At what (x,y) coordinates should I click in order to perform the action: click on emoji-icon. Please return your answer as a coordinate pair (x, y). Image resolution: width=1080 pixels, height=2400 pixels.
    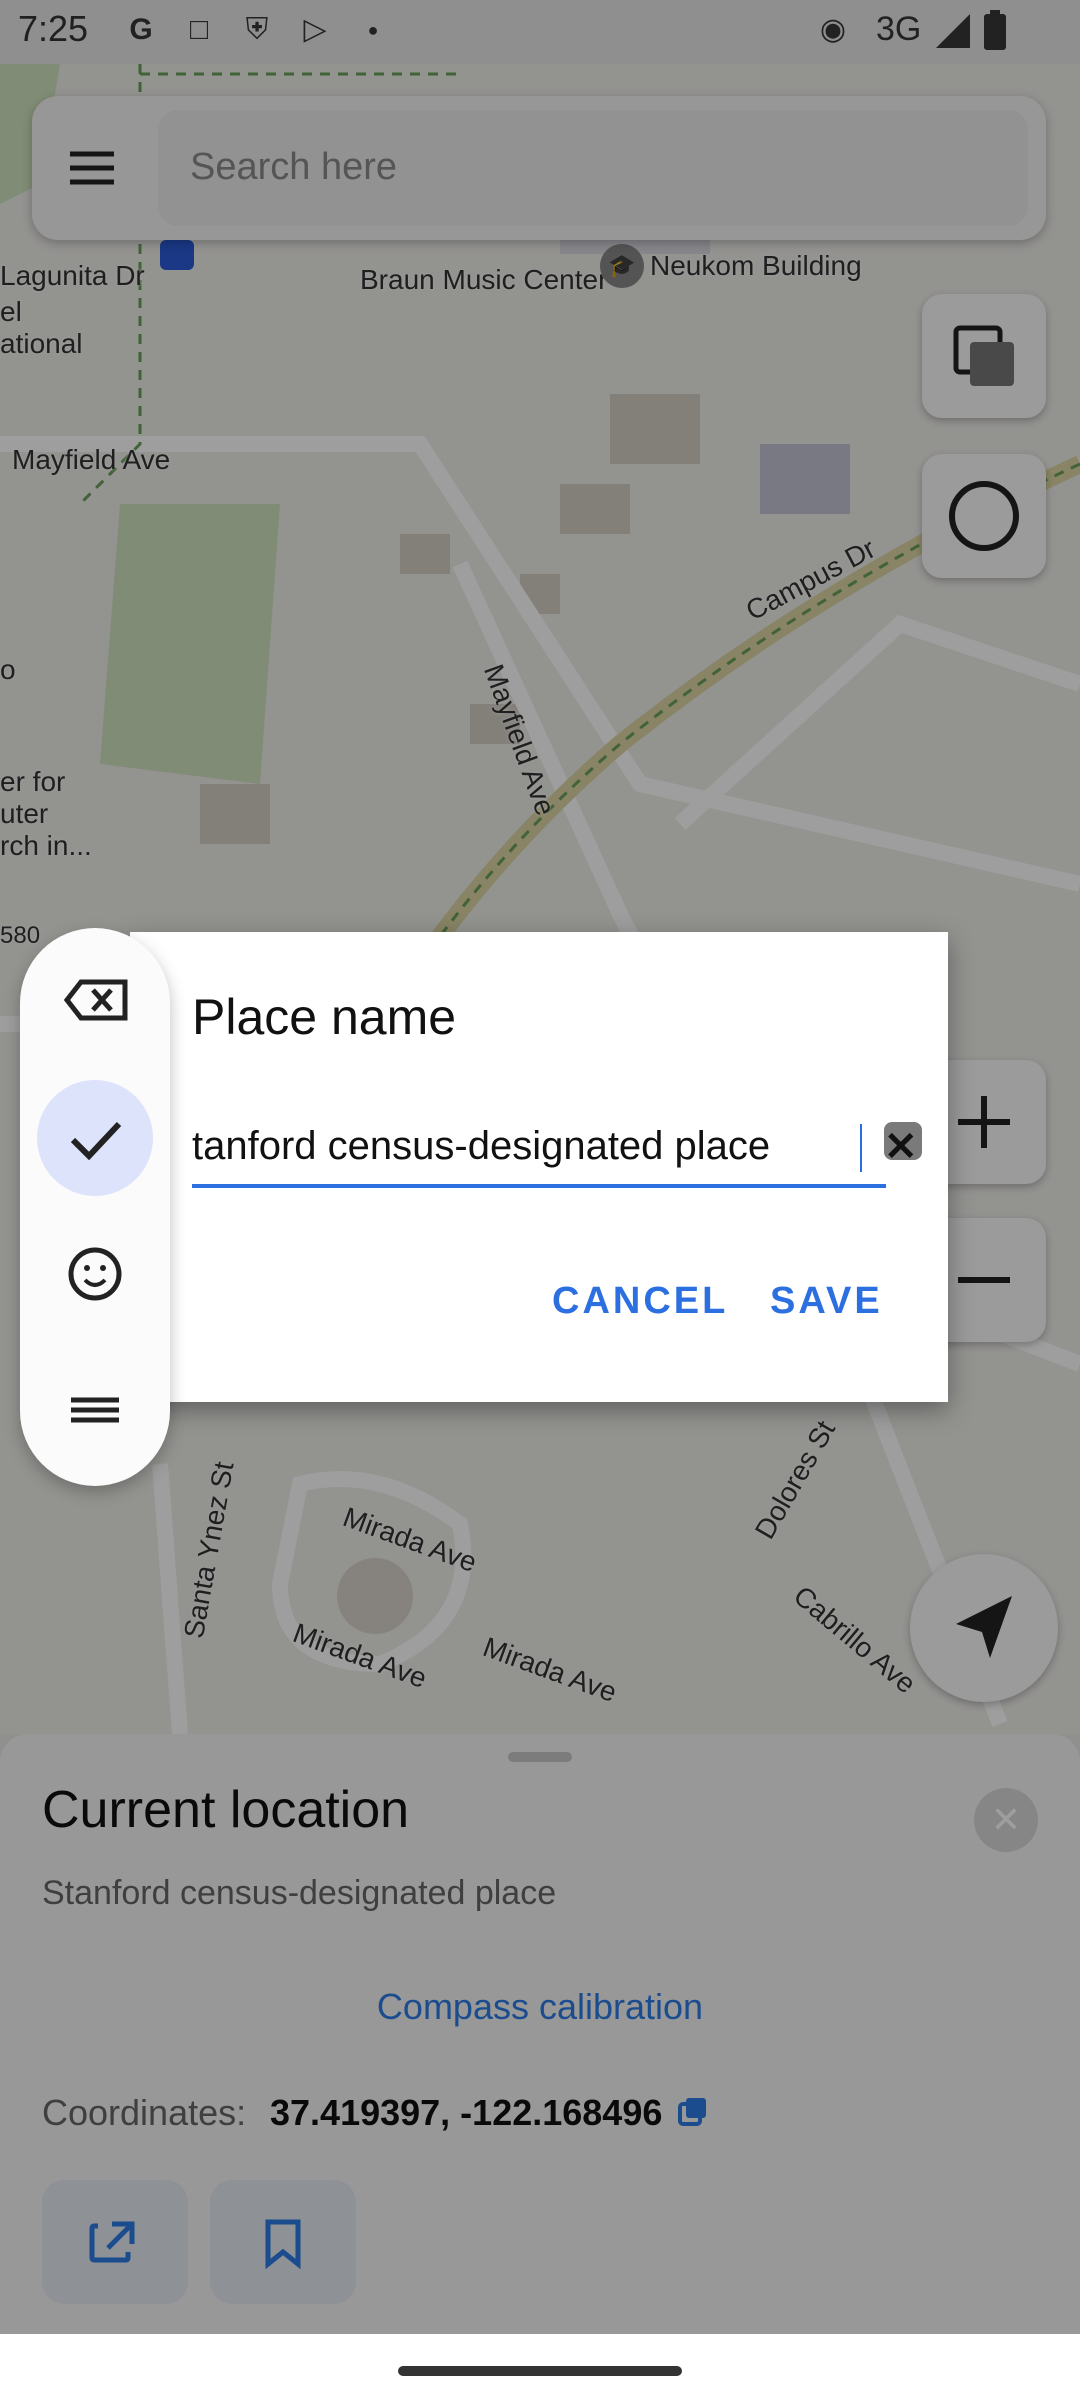
    Looking at the image, I should click on (95, 1274).